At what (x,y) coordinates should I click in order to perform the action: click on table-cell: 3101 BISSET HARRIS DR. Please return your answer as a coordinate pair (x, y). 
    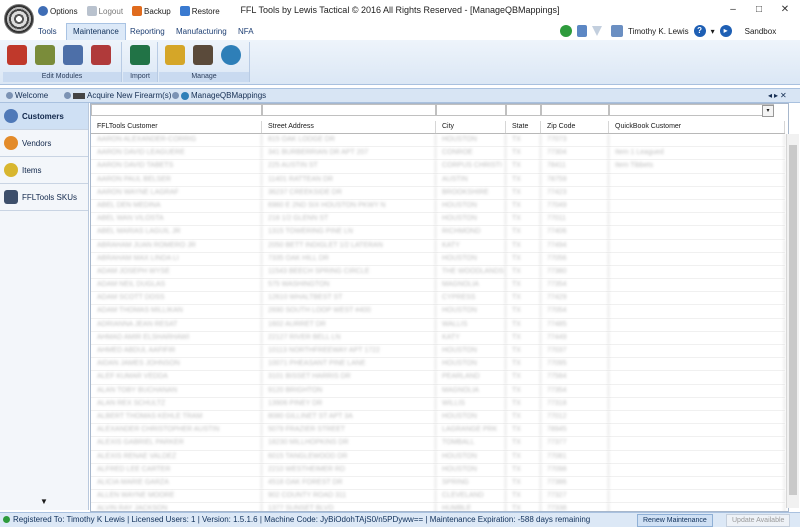
    Looking at the image, I should click on (349, 377).